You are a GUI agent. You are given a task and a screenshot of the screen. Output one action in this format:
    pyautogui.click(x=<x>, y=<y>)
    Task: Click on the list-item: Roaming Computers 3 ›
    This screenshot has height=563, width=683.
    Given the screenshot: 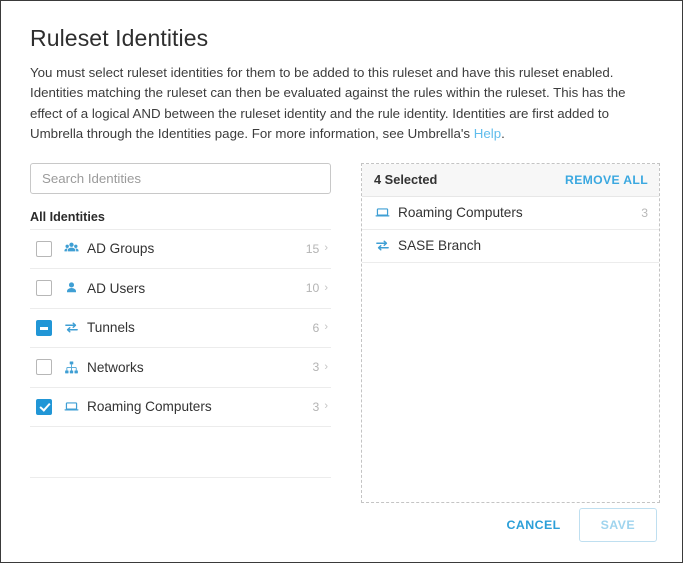 What is the action you would take?
    pyautogui.click(x=180, y=408)
    